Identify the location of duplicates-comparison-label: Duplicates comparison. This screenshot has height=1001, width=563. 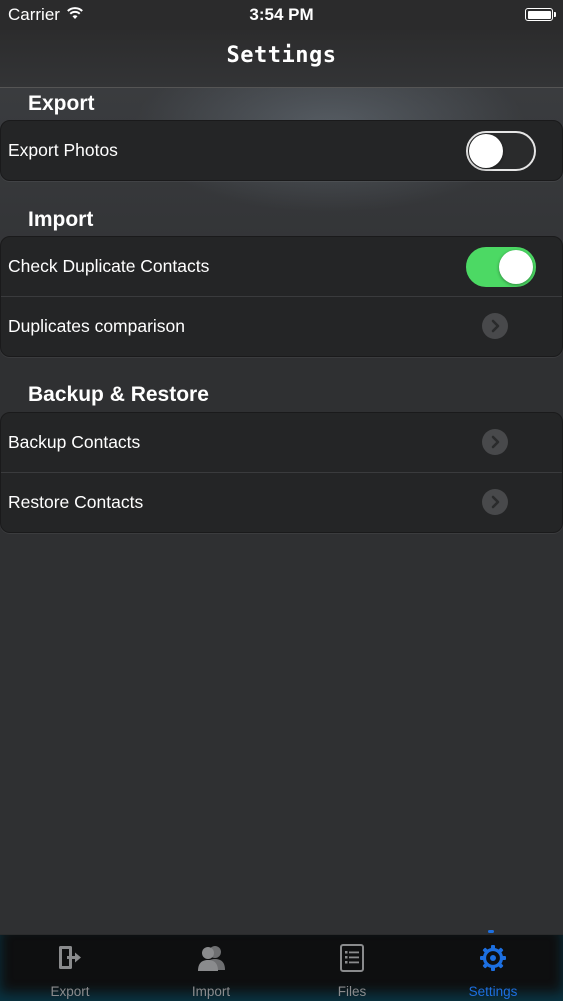
(97, 326).